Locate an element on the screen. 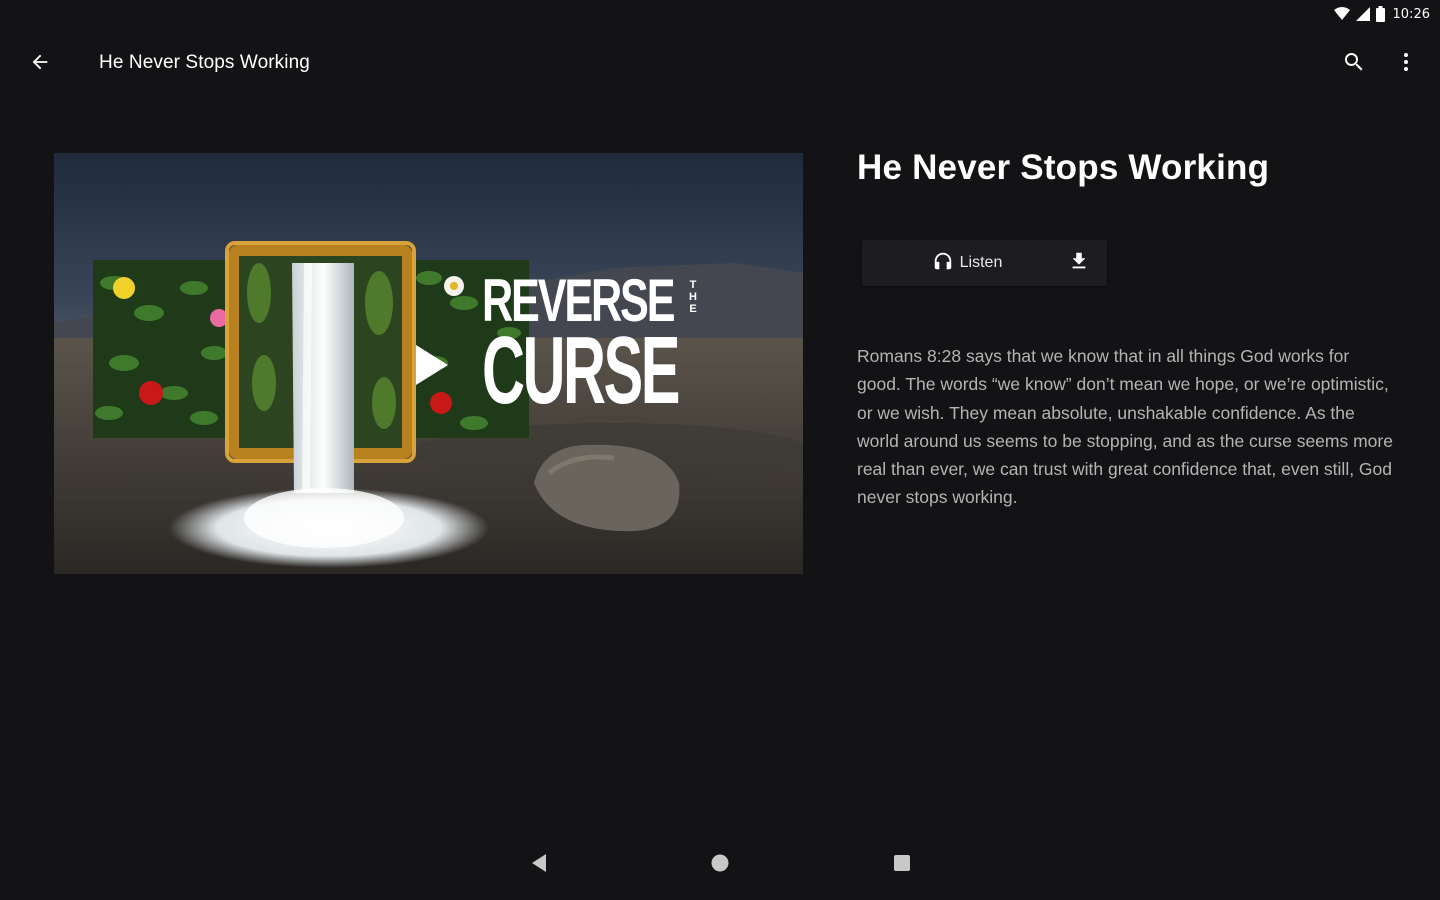 This screenshot has width=1440, height=900. listen-button: Listen is located at coordinates (957, 263).